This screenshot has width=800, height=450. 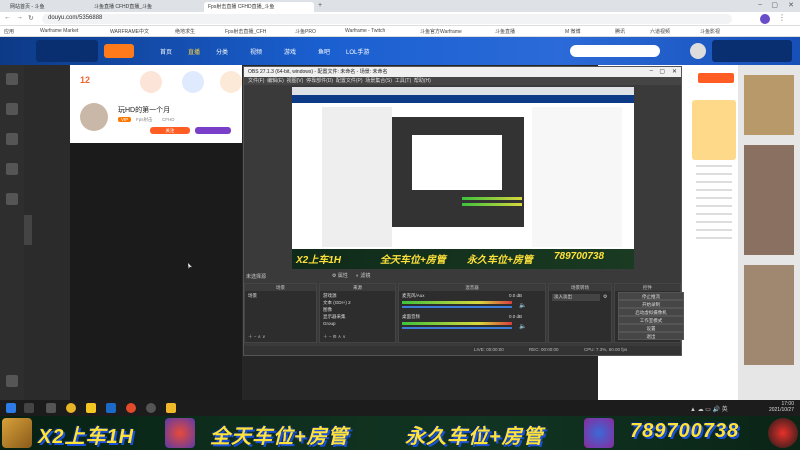 What do you see at coordinates (576, 297) in the screenshot?
I see `transition-select: 淡入淡出` at bounding box center [576, 297].